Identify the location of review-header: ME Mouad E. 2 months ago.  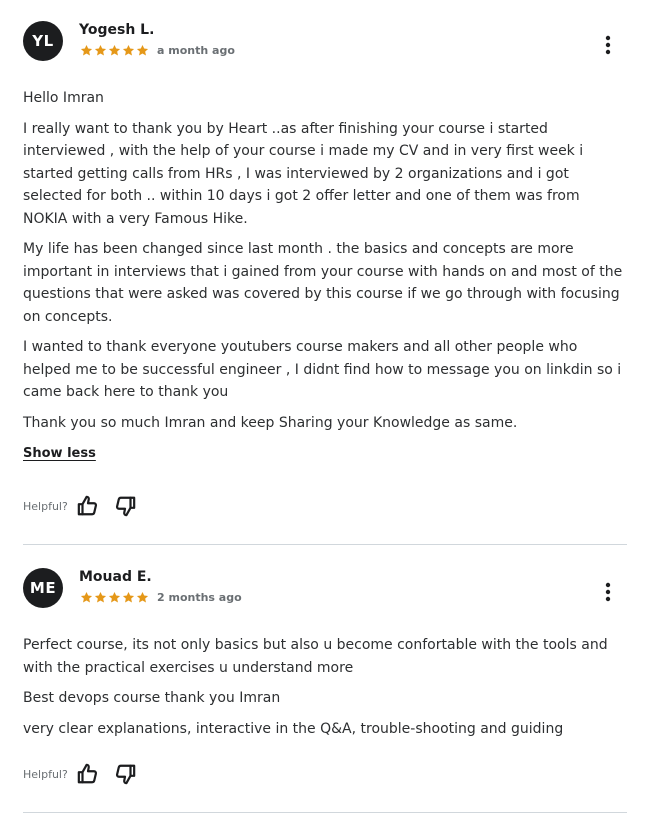
(325, 589).